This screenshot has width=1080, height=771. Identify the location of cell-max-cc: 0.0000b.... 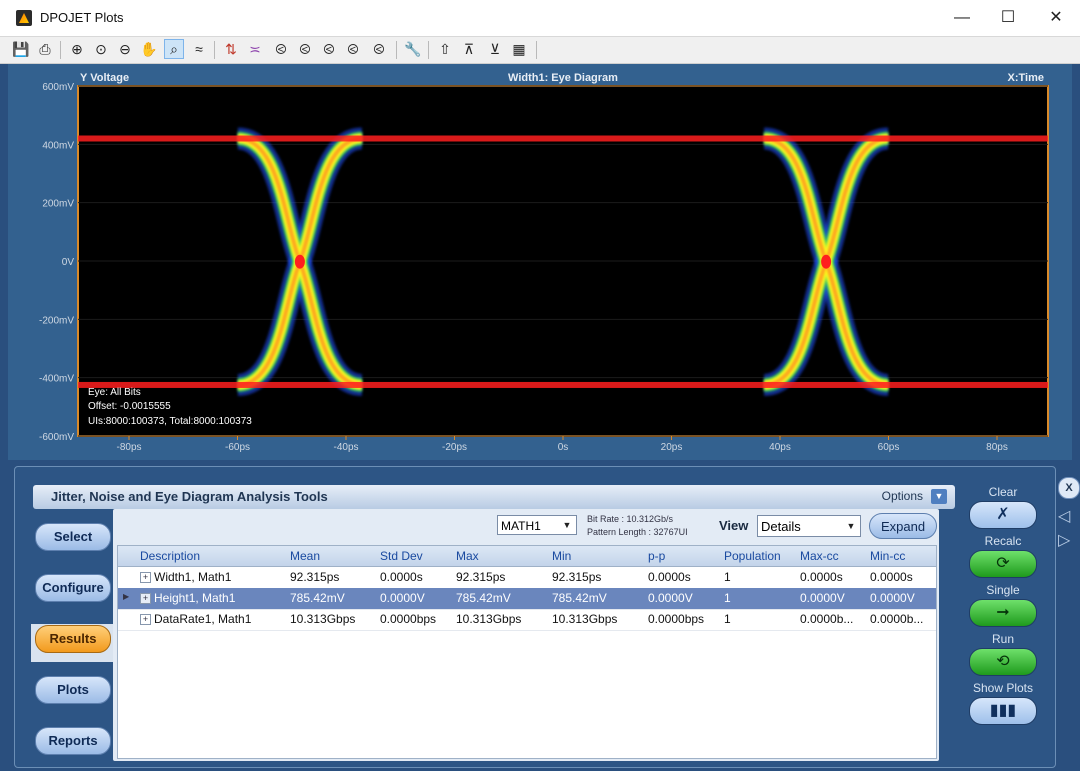
(827, 619).